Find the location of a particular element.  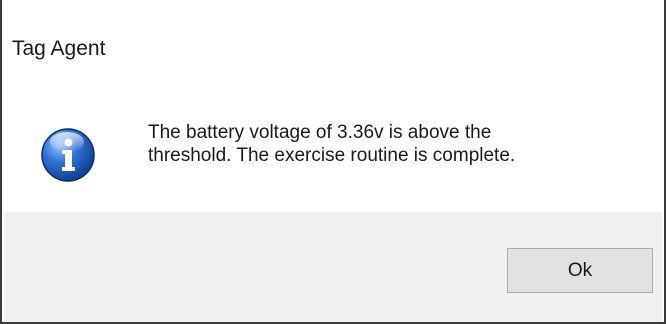

dialog-title: Tag Agent is located at coordinates (59, 48).